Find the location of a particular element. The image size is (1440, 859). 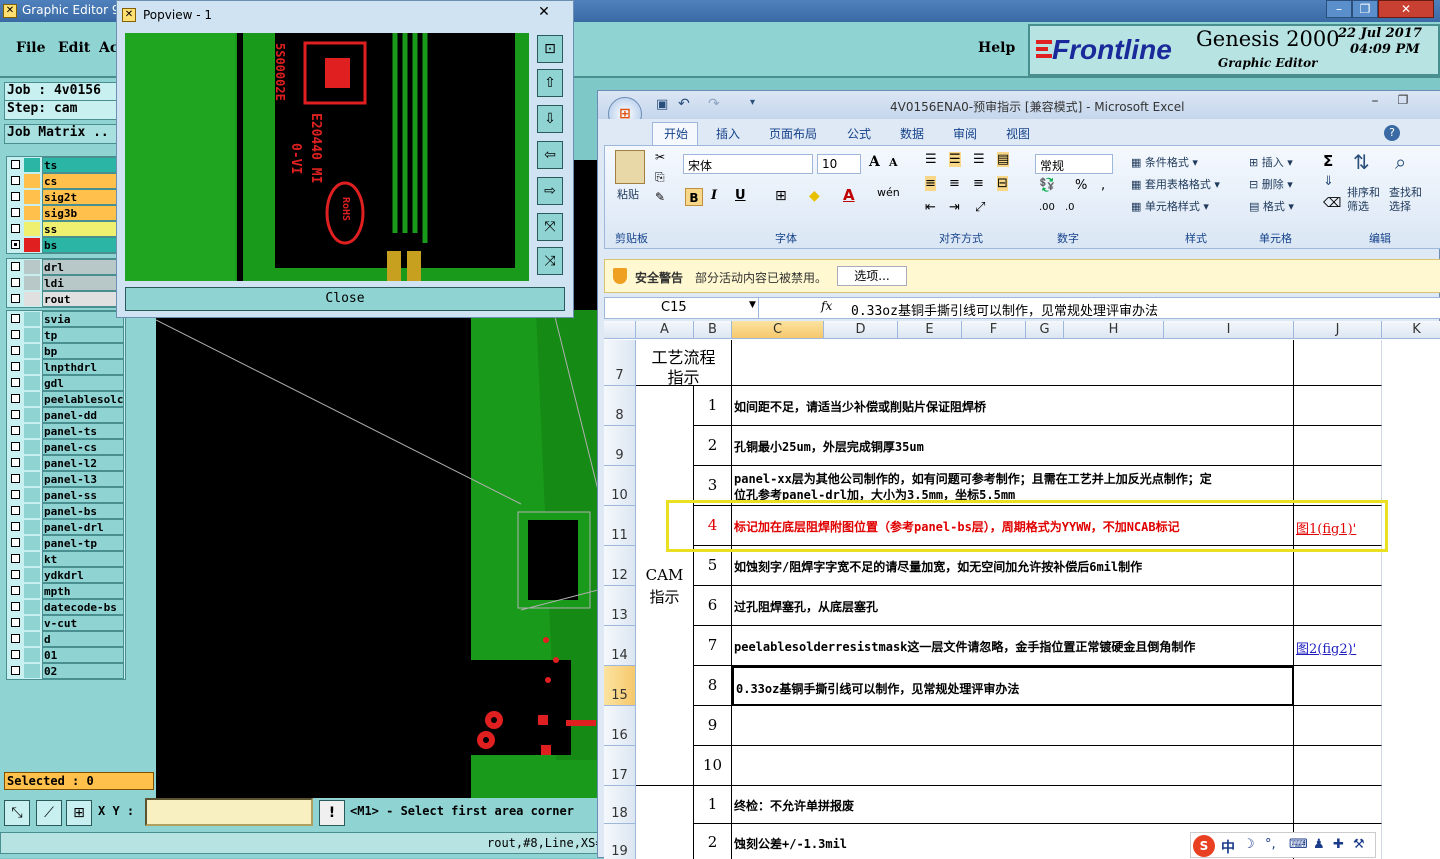

item-number-cell: 7 is located at coordinates (713, 646).